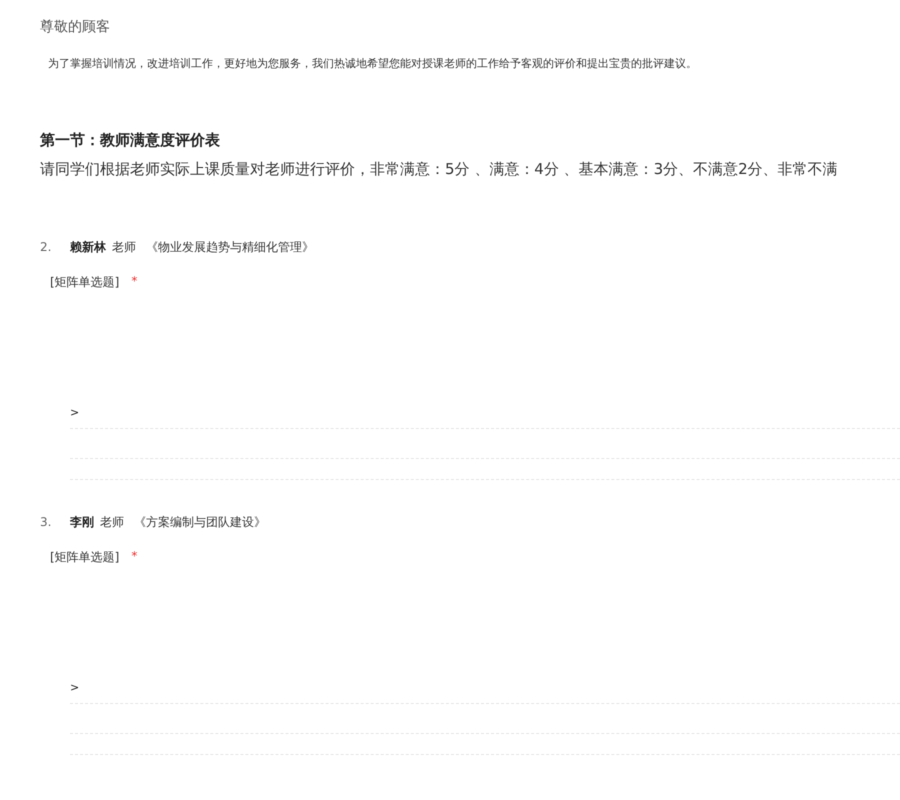  I want to click on section-title: 第一节：教师满意度评价表, so click(130, 140).